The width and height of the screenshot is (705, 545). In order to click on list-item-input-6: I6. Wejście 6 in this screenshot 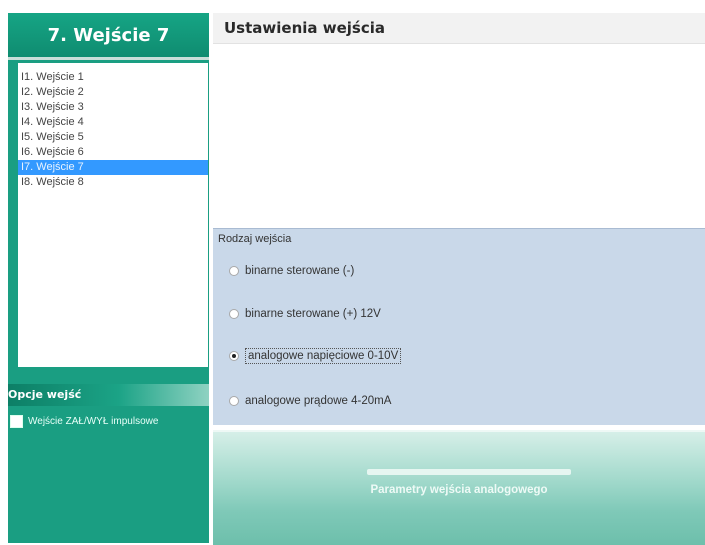, I will do `click(113, 152)`.